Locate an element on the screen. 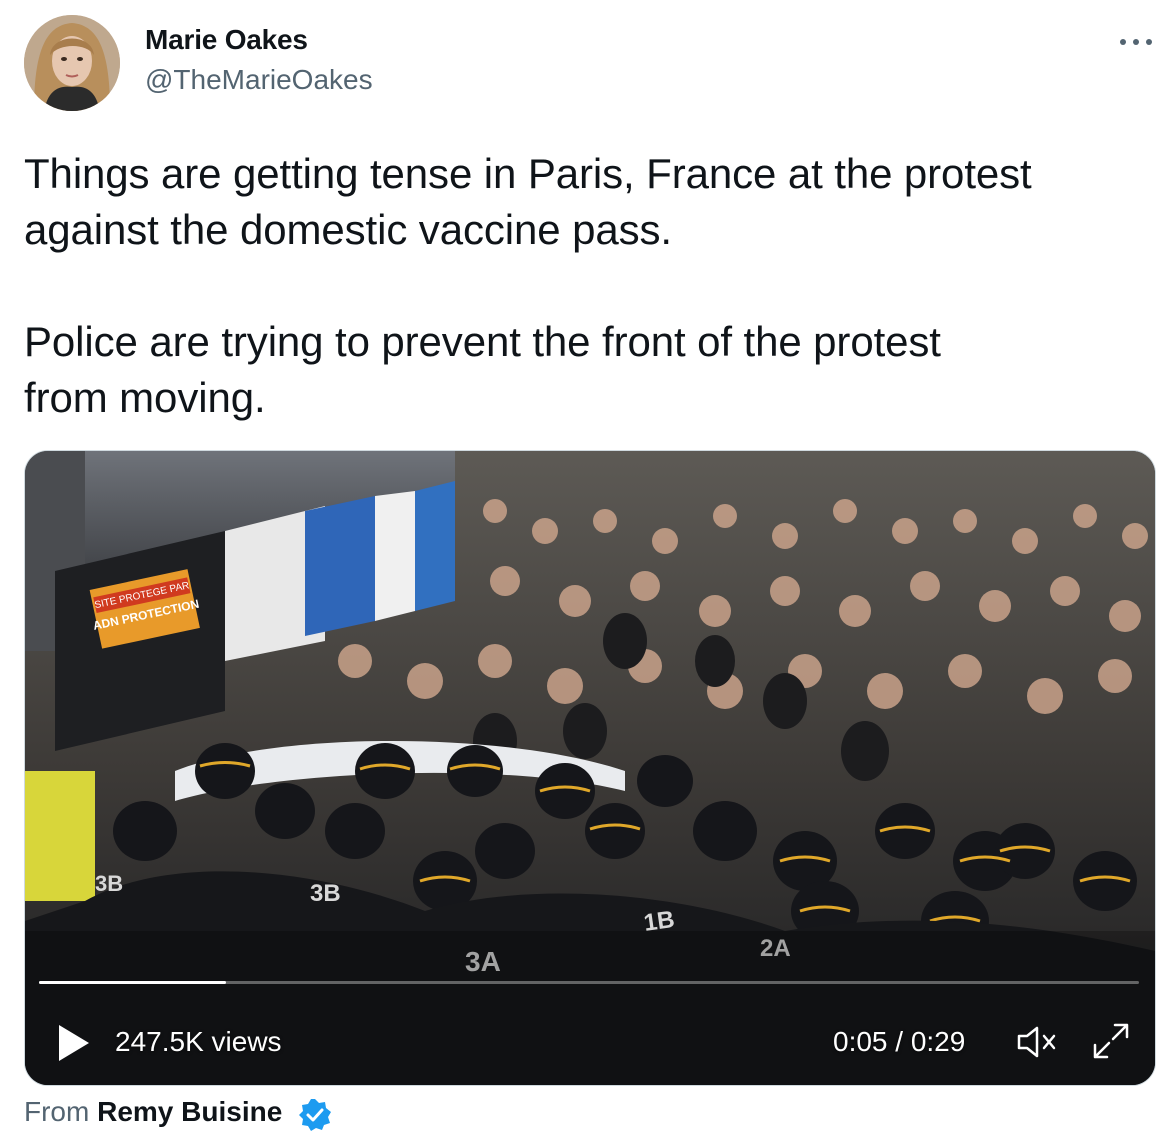 Image resolution: width=1174 pixels, height=1144 pixels. avatar is located at coordinates (72, 63).